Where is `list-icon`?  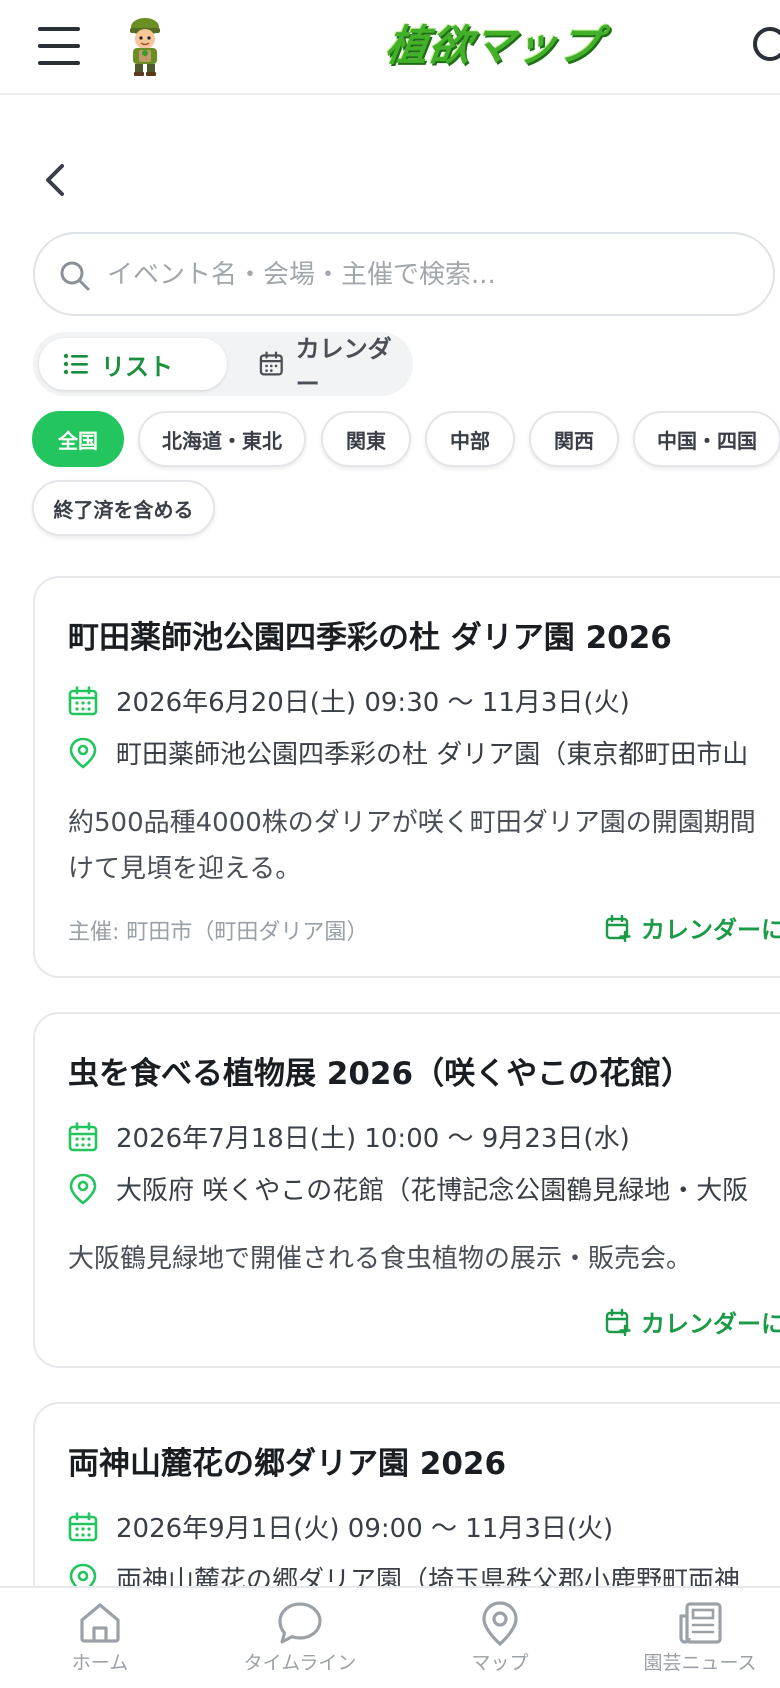 list-icon is located at coordinates (75, 364).